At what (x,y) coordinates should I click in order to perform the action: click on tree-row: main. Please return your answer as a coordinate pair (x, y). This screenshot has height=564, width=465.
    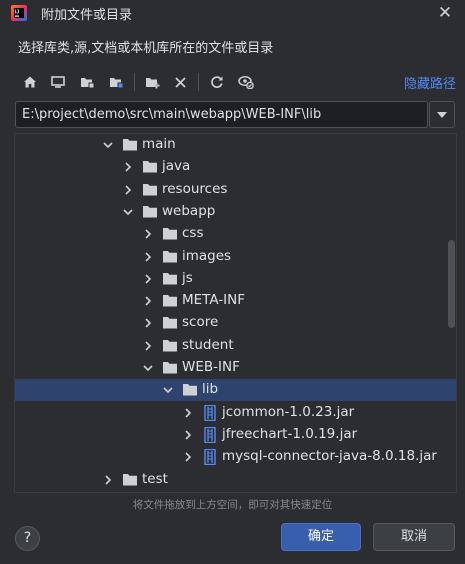
    Looking at the image, I should click on (235, 145).